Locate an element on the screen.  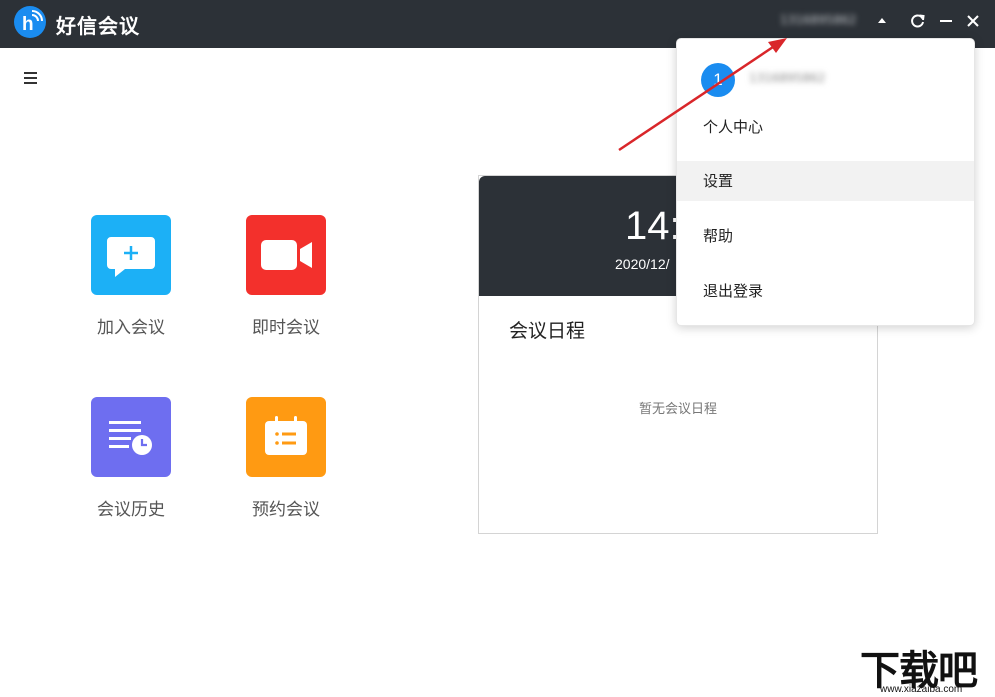
video-camera-icon is located at coordinates (286, 255).